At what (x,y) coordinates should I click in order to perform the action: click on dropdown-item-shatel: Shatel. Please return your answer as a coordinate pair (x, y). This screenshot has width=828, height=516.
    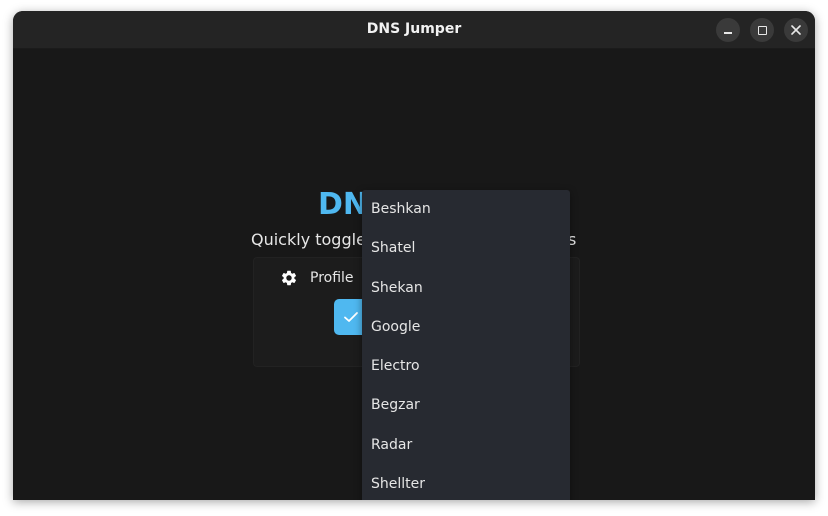
    Looking at the image, I should click on (466, 248).